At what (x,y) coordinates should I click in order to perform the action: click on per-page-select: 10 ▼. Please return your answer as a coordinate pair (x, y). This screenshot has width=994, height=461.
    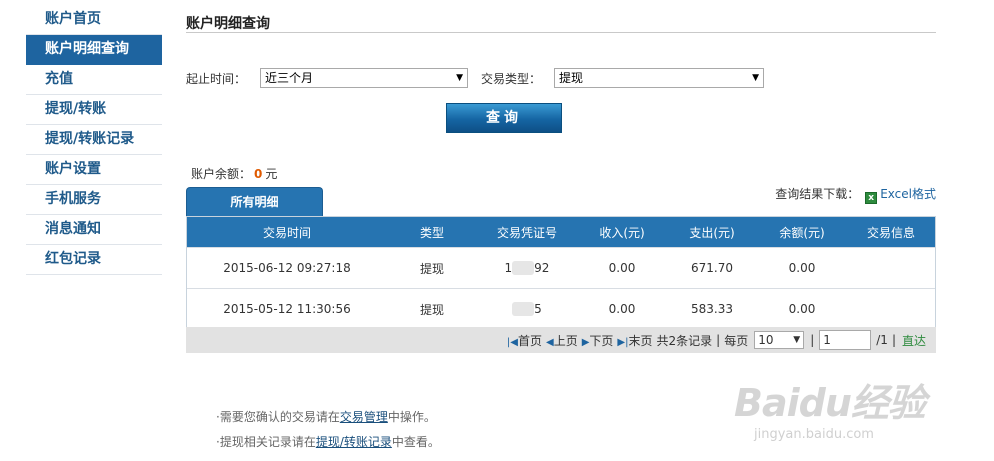
    Looking at the image, I should click on (779, 340).